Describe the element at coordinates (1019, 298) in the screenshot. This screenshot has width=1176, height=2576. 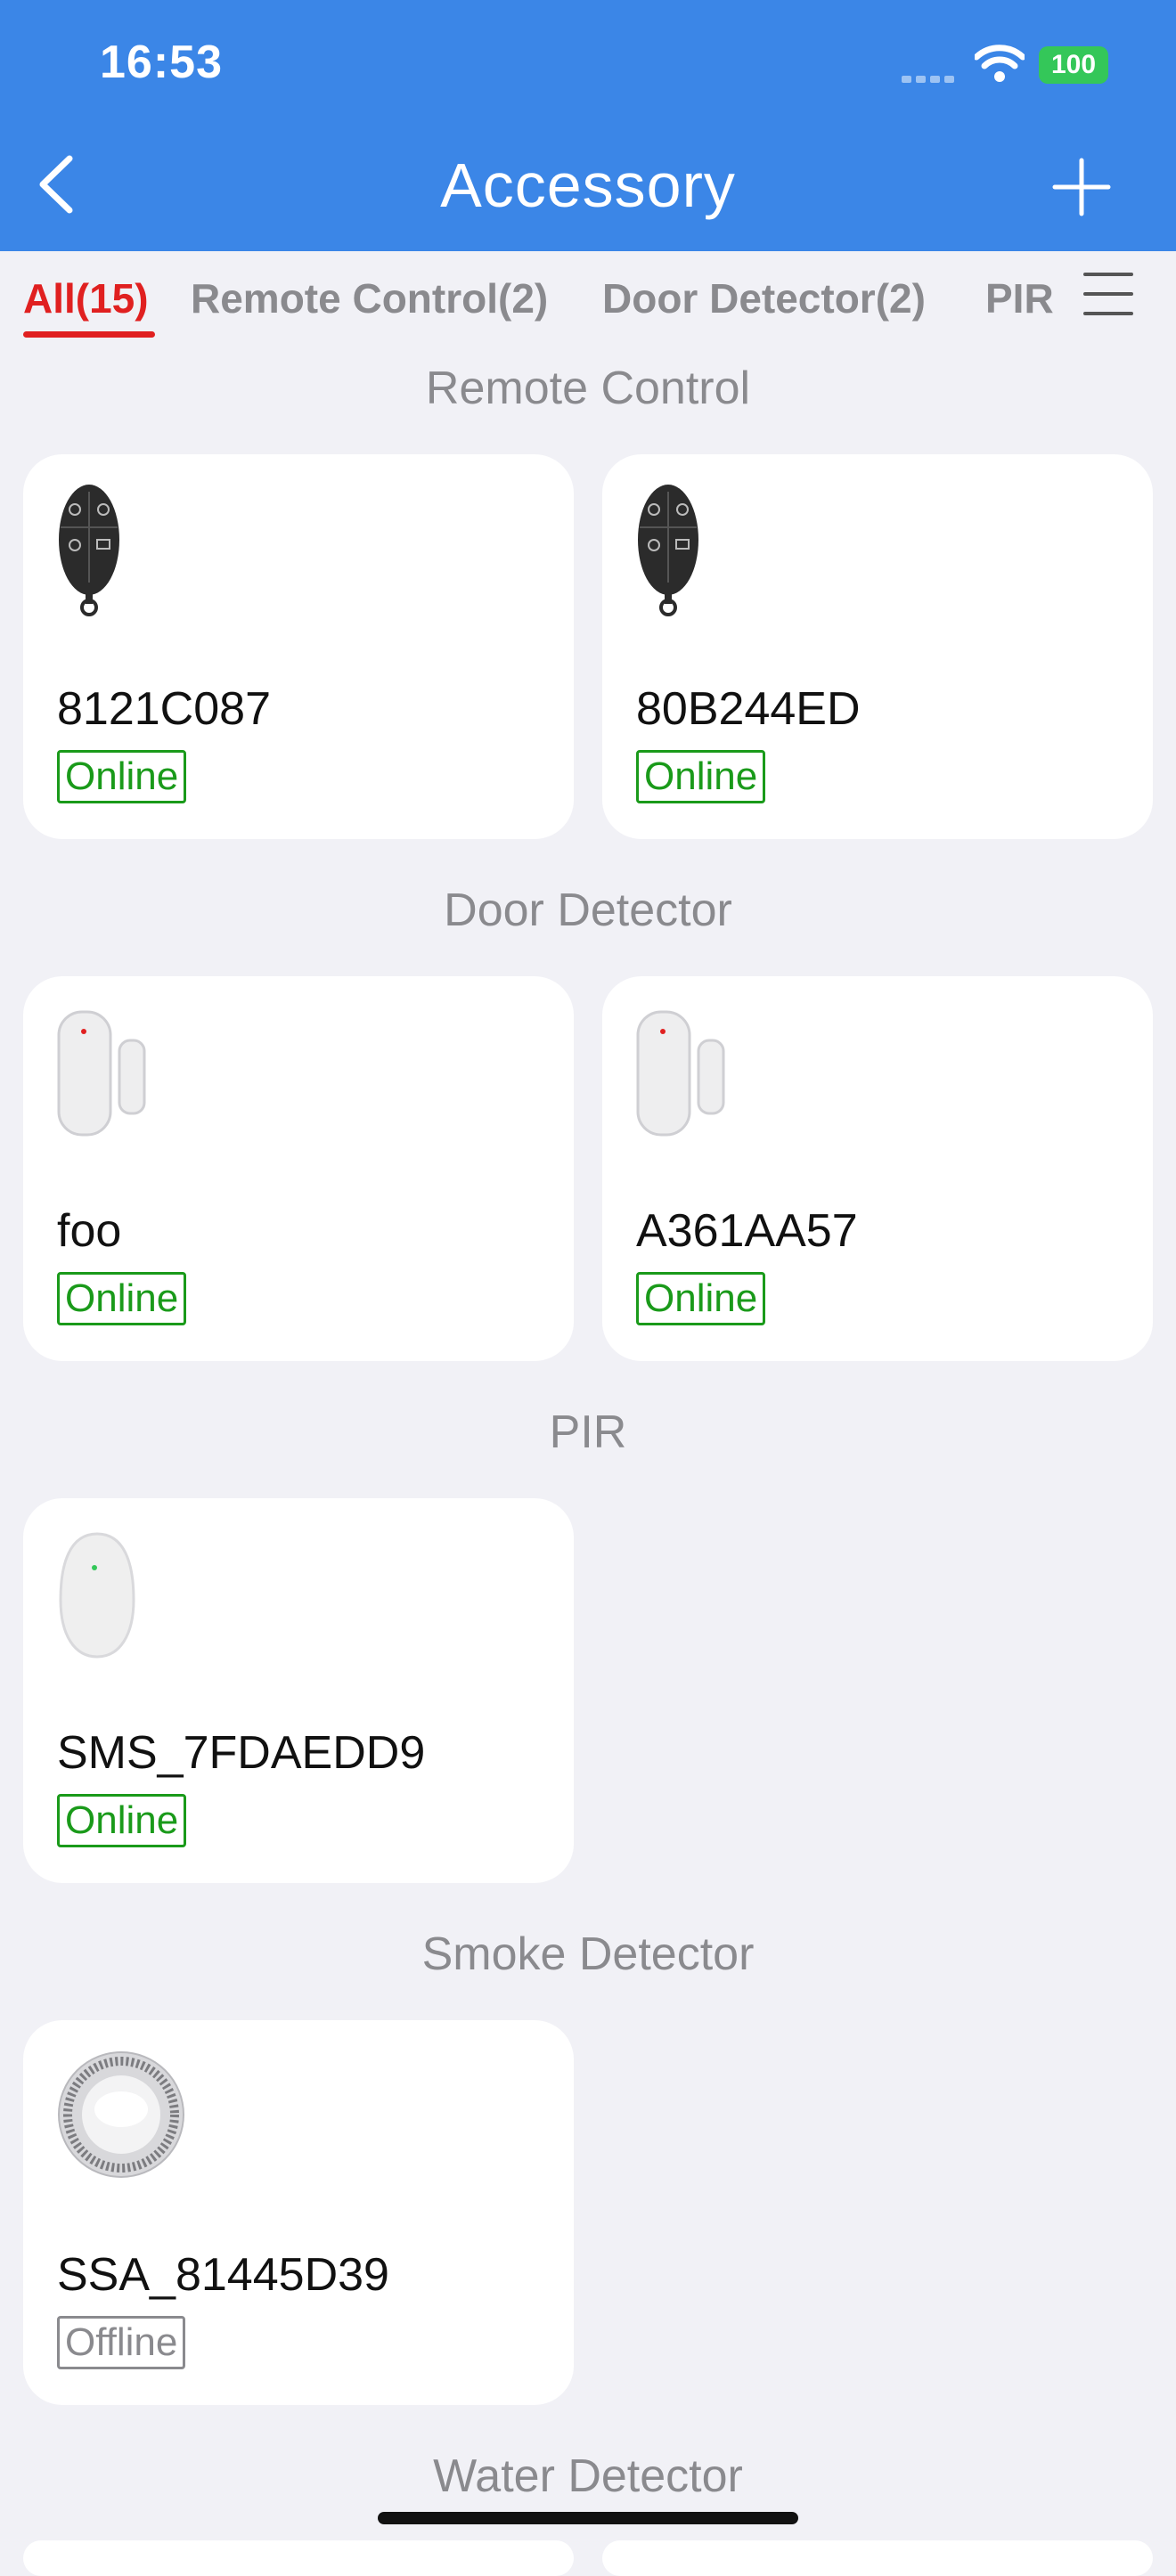
I see `tab-pir: PIR` at that location.